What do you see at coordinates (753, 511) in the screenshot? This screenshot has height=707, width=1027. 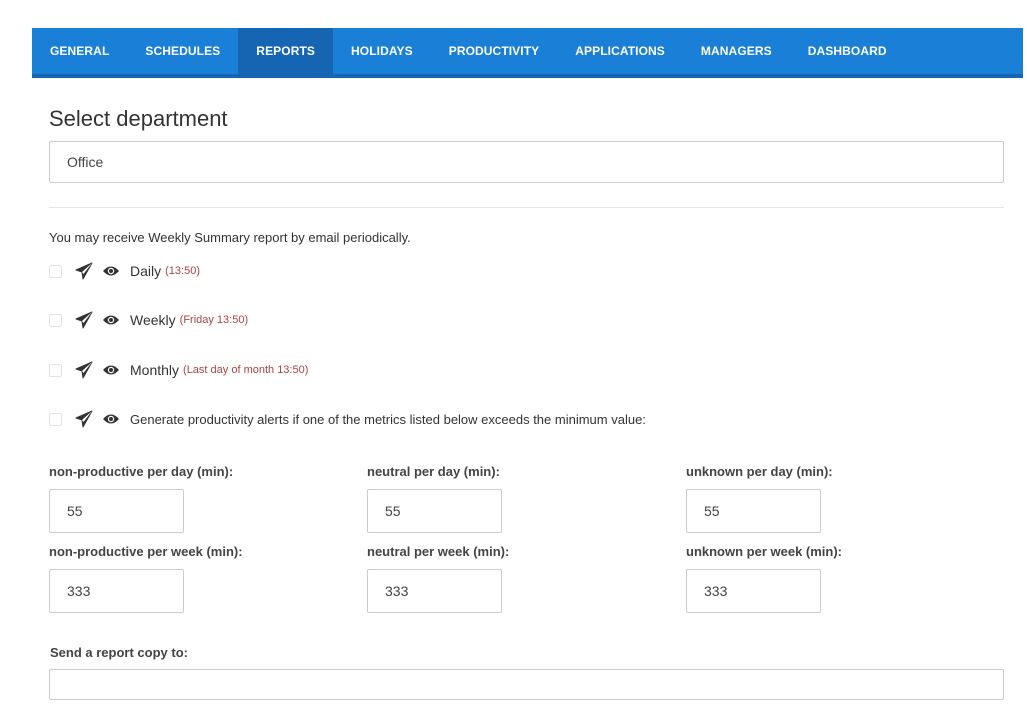 I see `unknown-day-input: 55` at bounding box center [753, 511].